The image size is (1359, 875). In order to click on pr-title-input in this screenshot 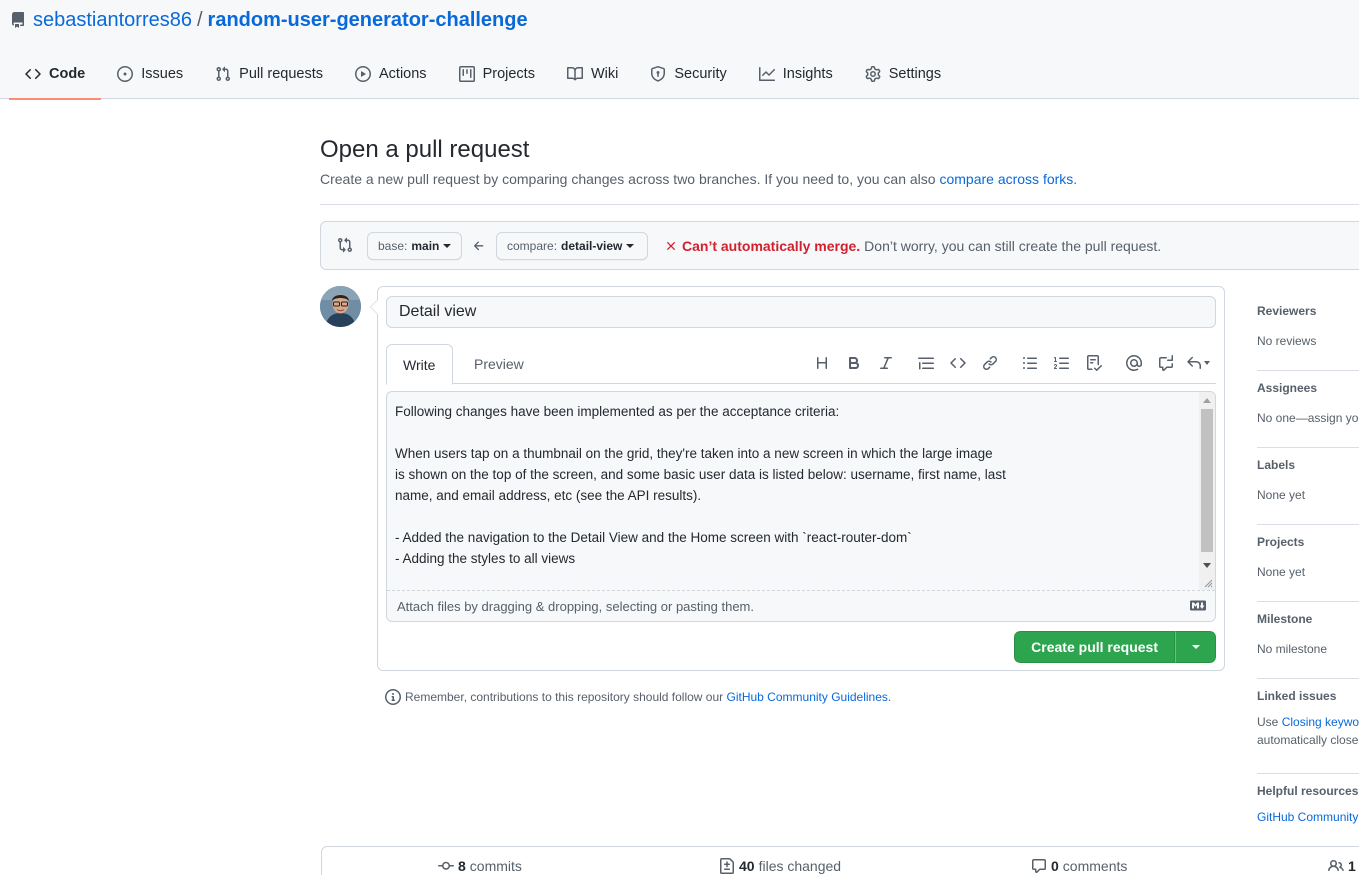, I will do `click(801, 312)`.